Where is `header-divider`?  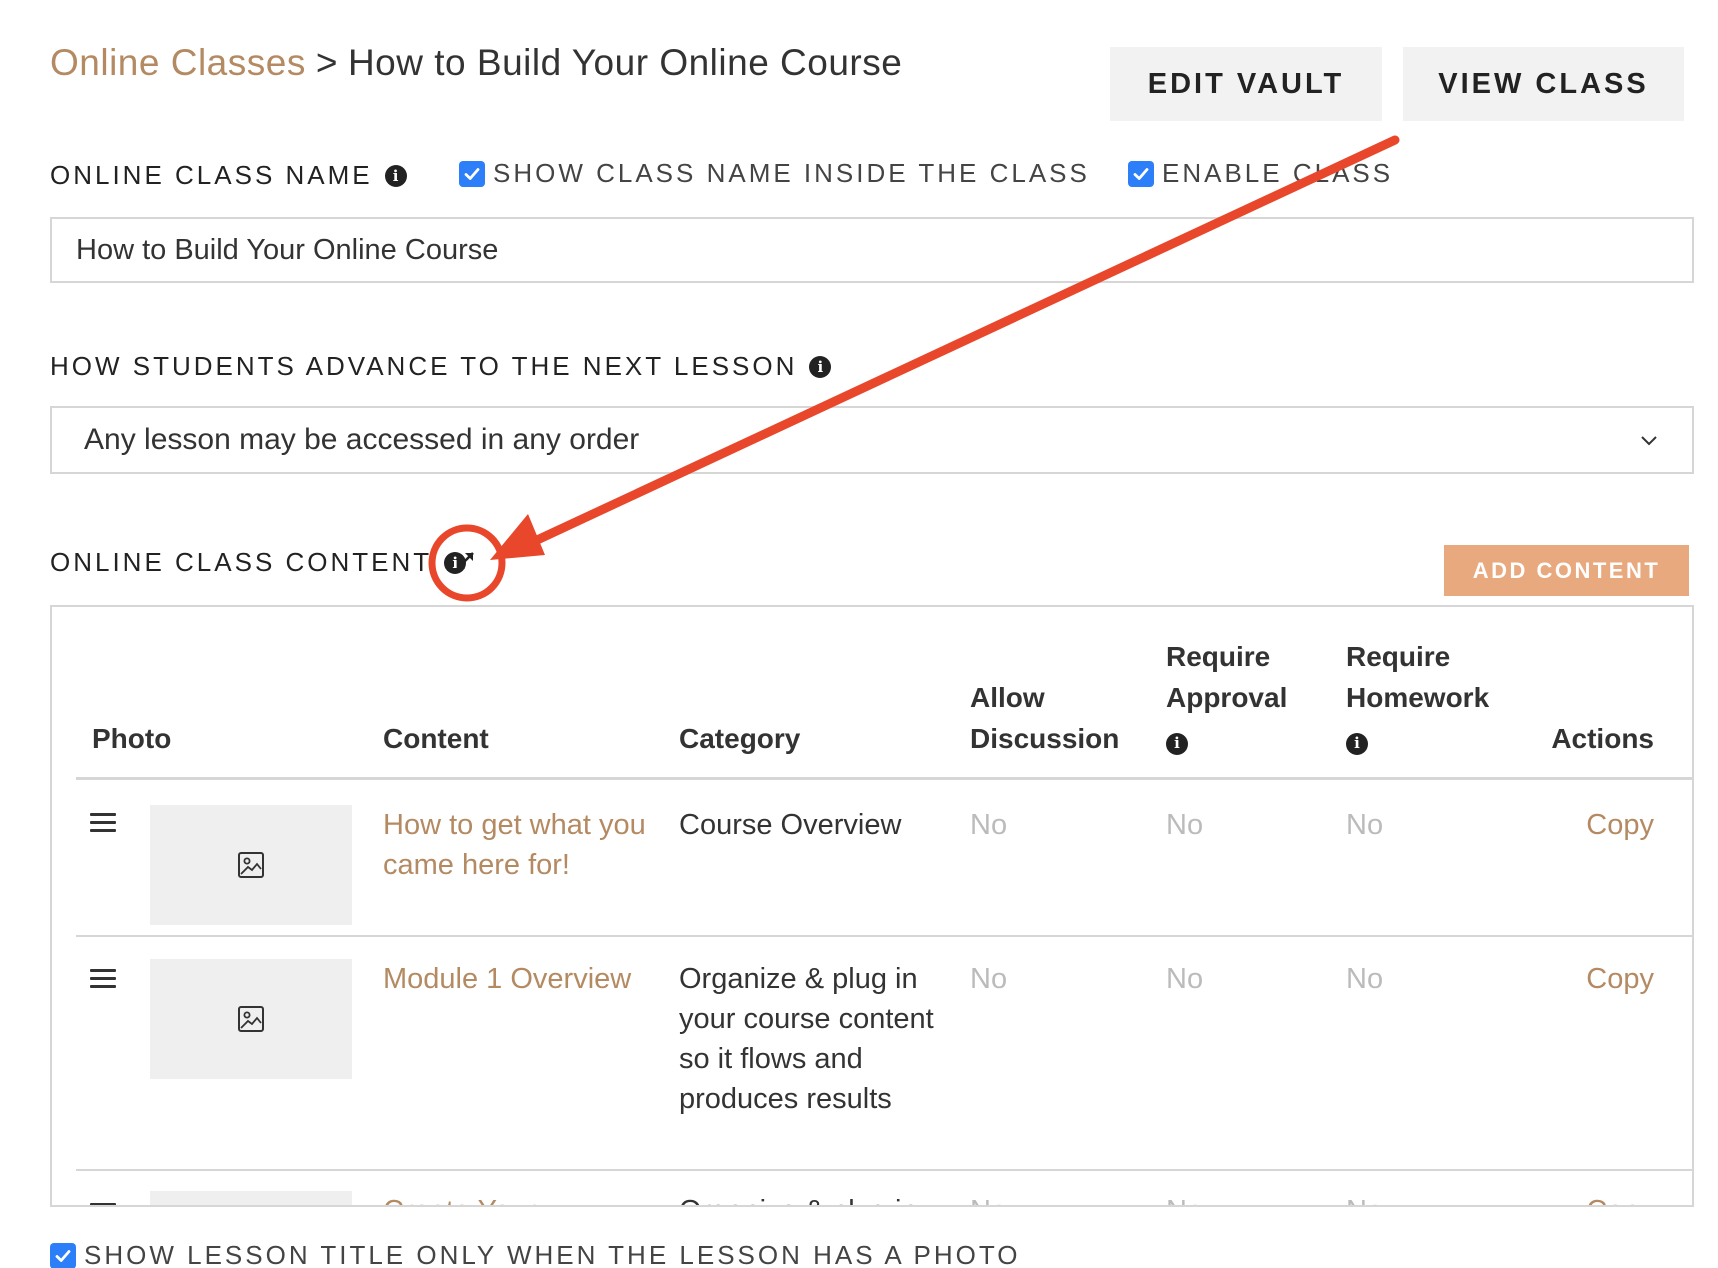 header-divider is located at coordinates (884, 778).